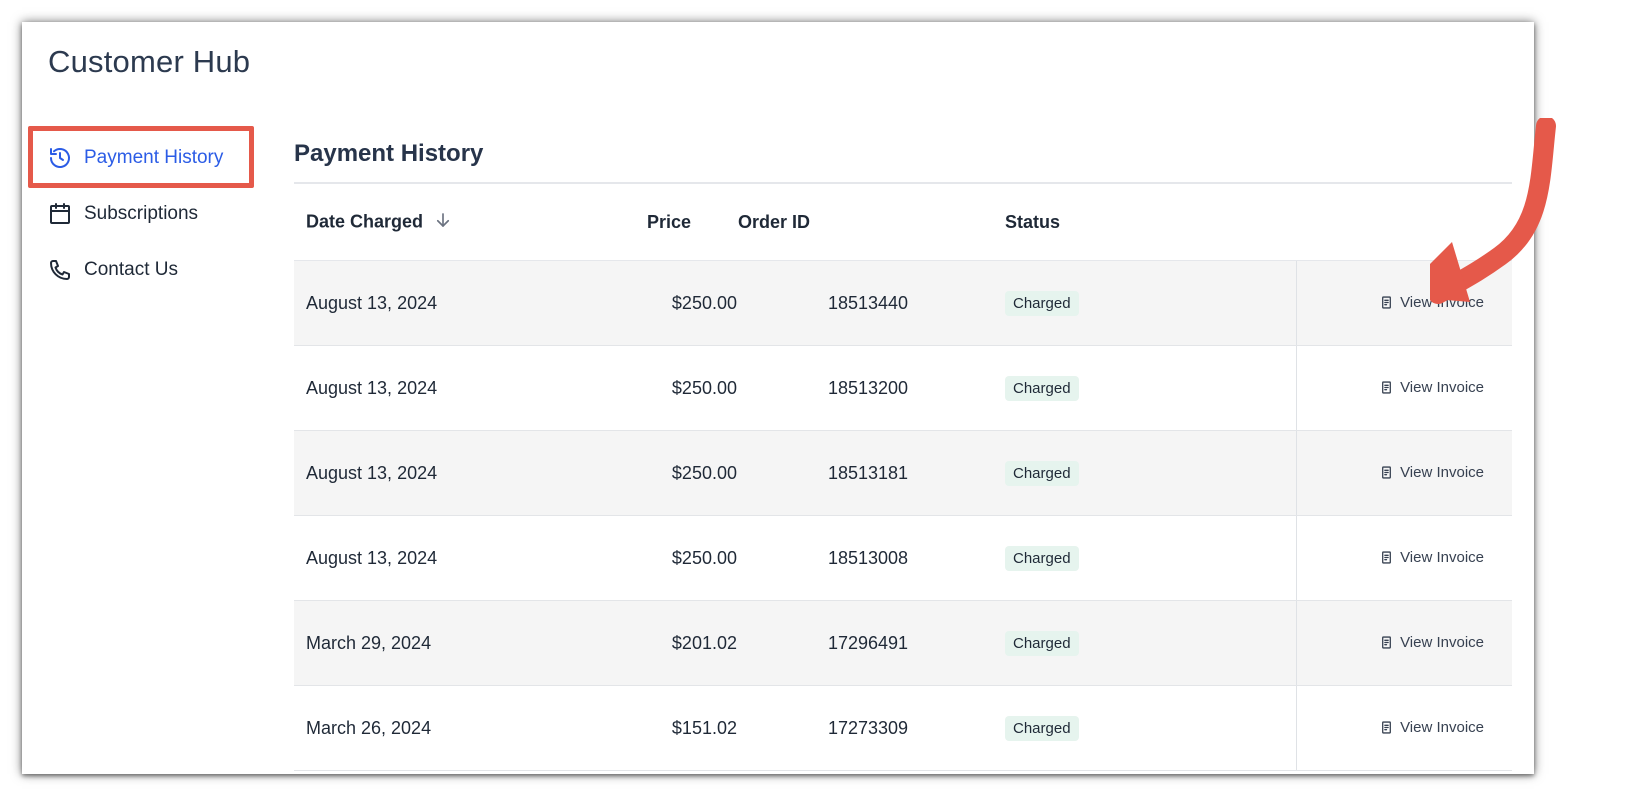  What do you see at coordinates (131, 269) in the screenshot?
I see `sidebar-item-label: Contact Us` at bounding box center [131, 269].